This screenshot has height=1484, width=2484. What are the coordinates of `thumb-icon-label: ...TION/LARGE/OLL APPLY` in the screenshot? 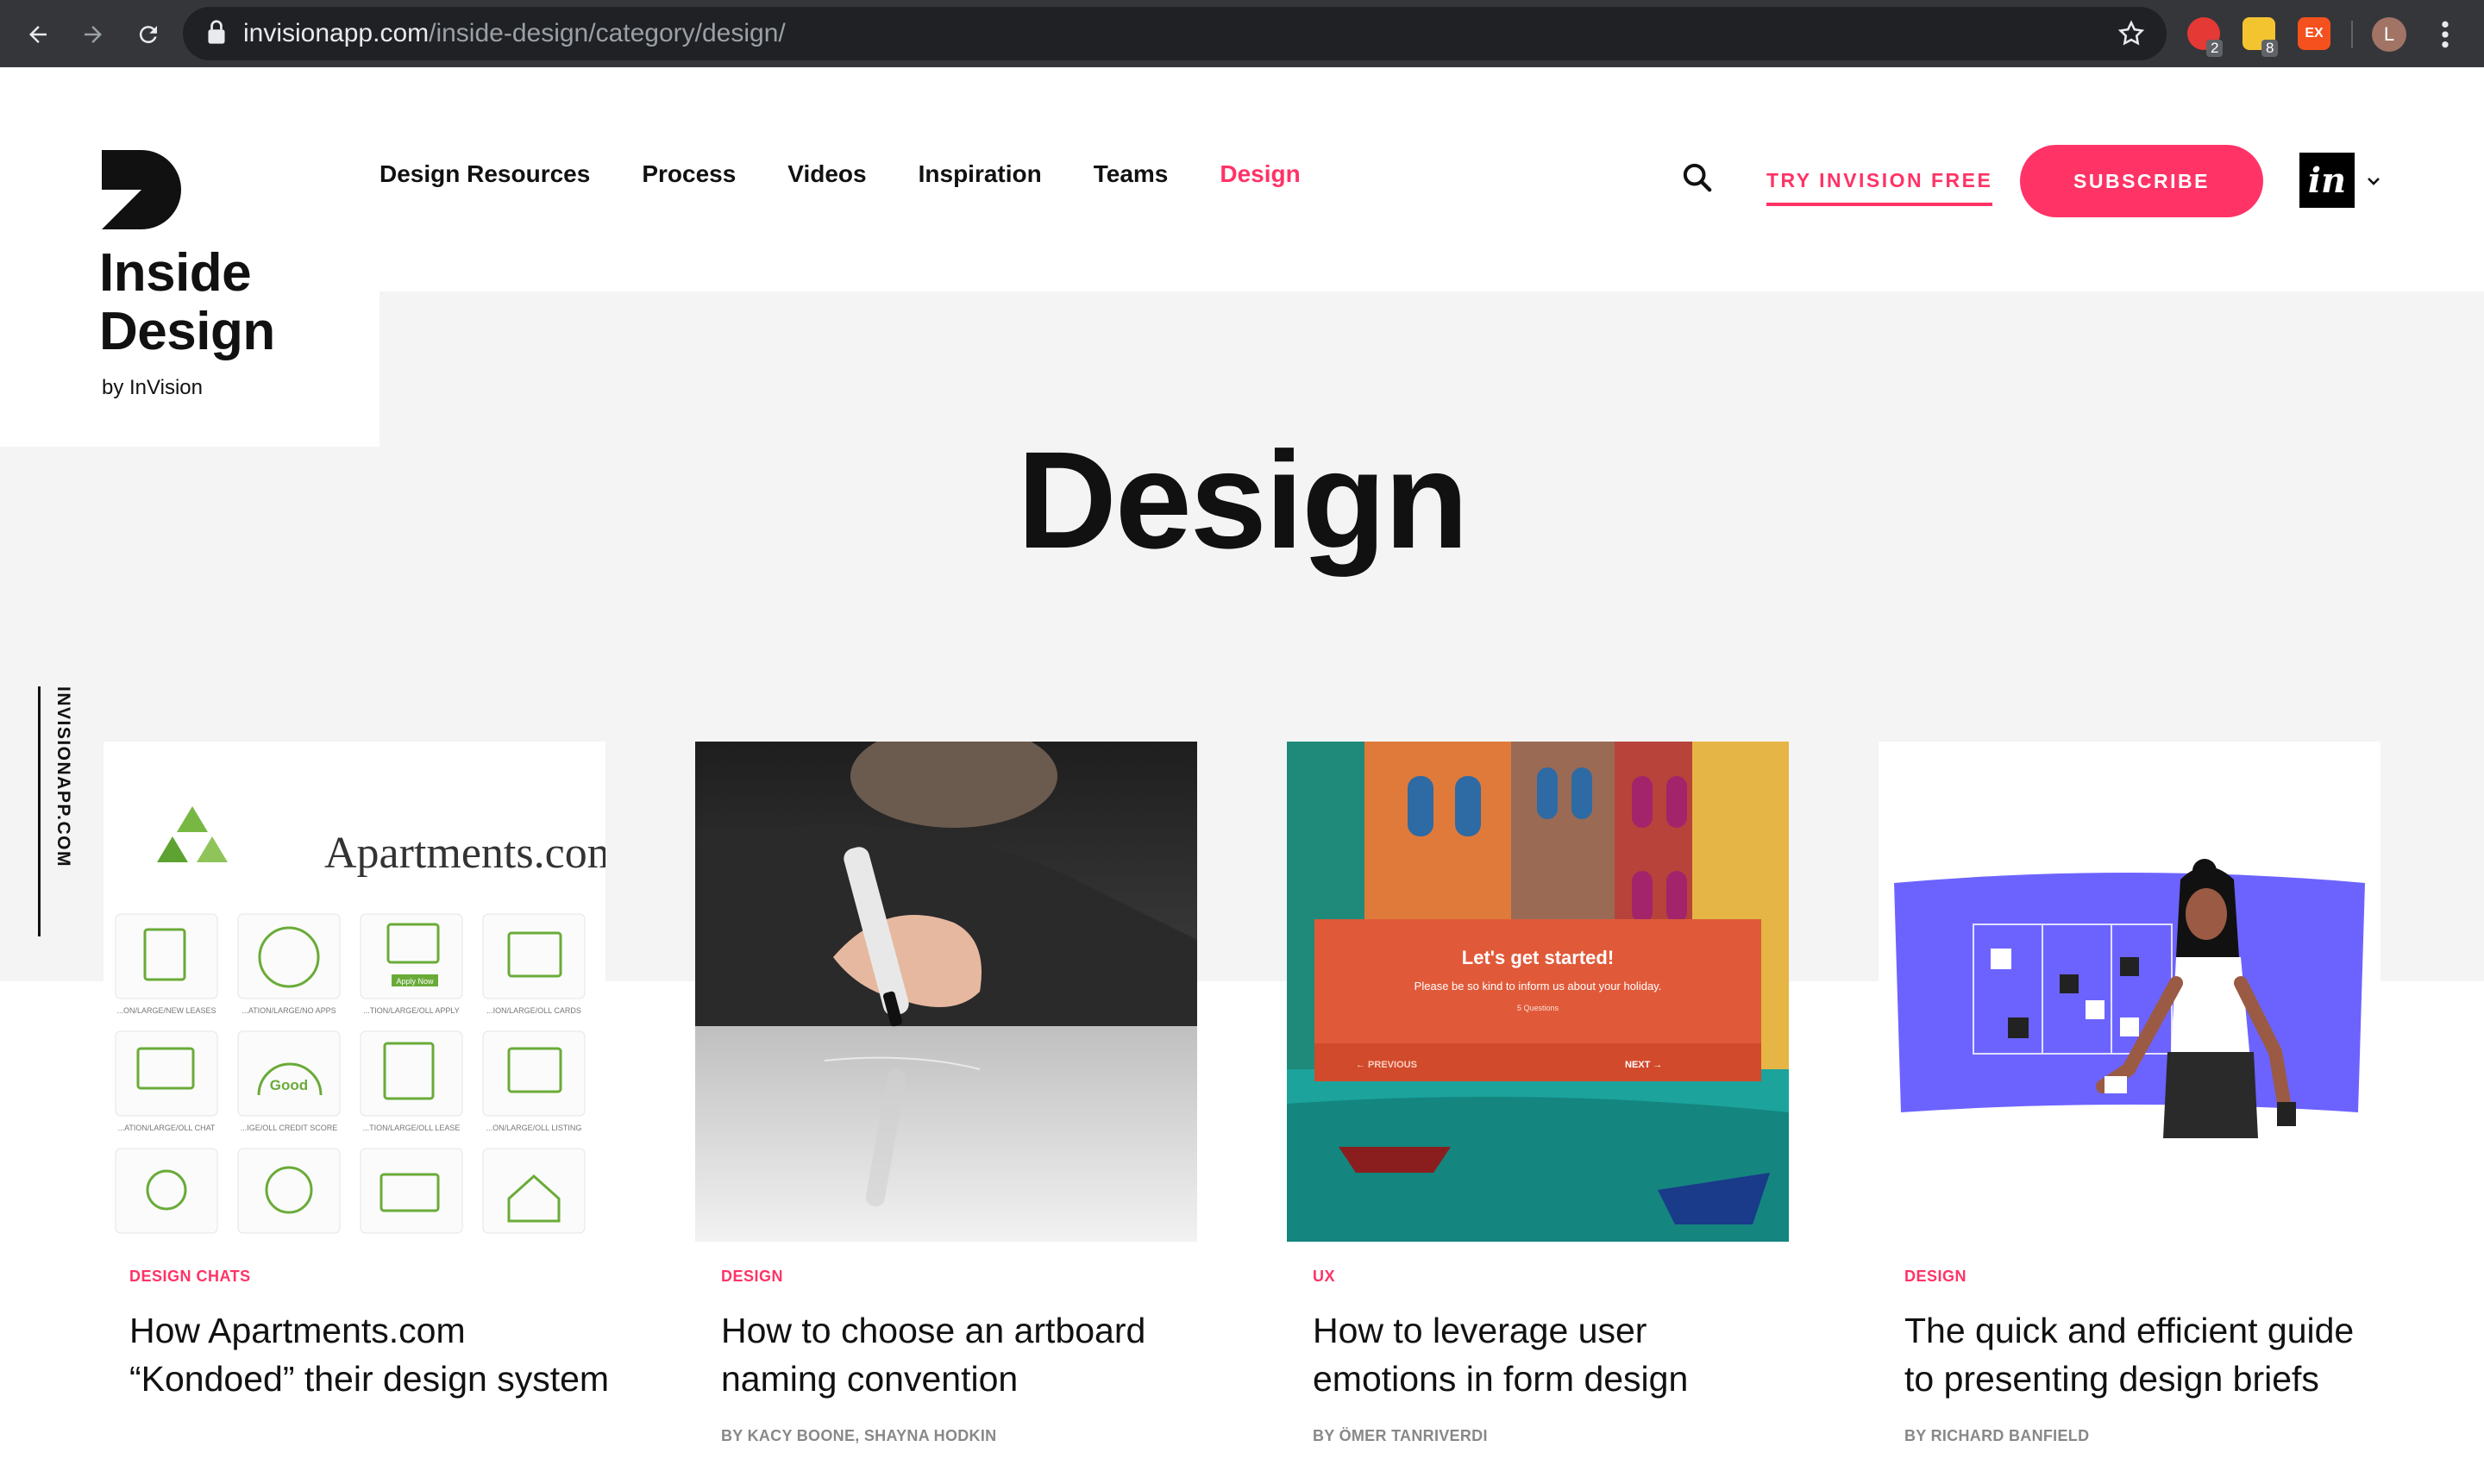 It's located at (411, 1011).